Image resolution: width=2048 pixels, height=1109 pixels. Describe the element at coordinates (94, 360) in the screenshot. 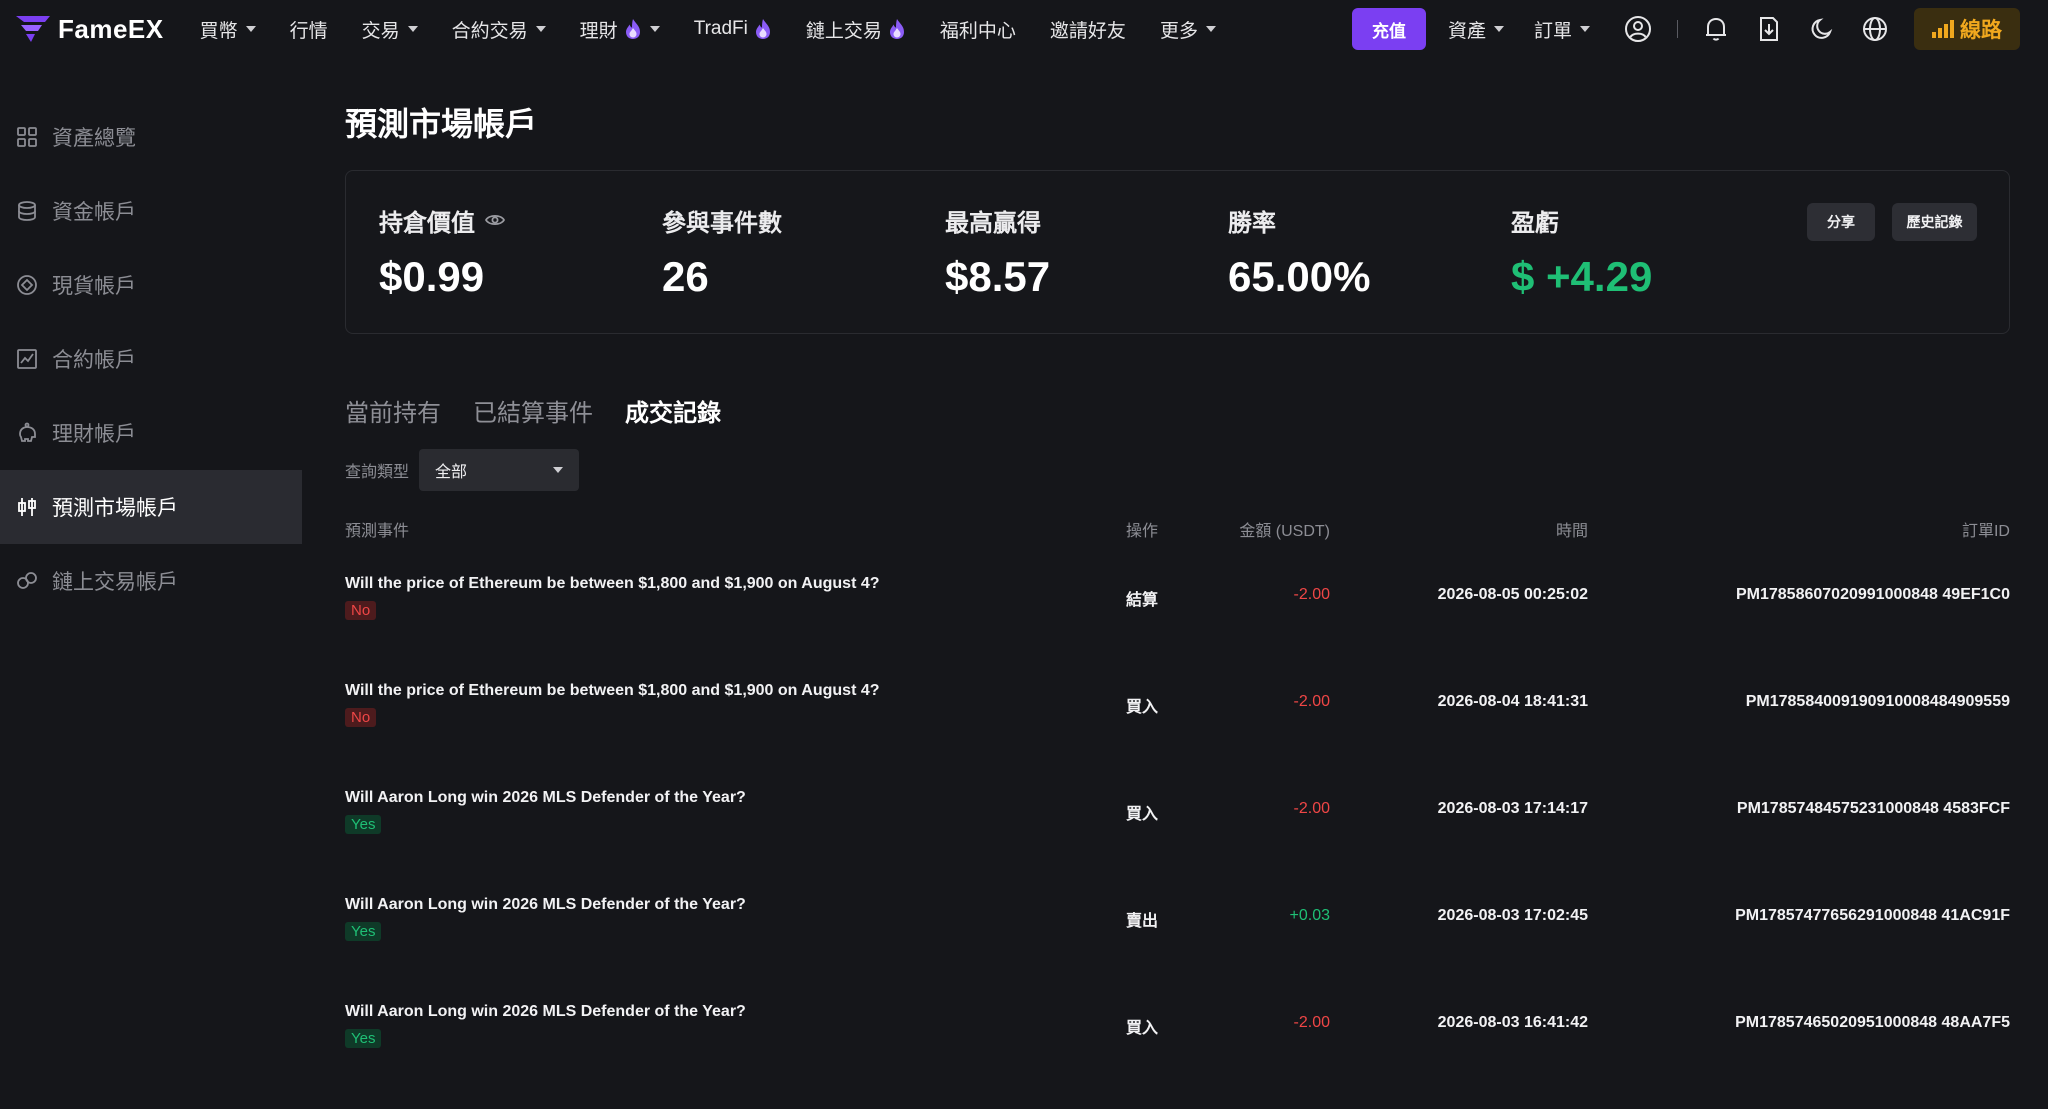

I see `sidebar-item-label: 合約帳戶` at that location.